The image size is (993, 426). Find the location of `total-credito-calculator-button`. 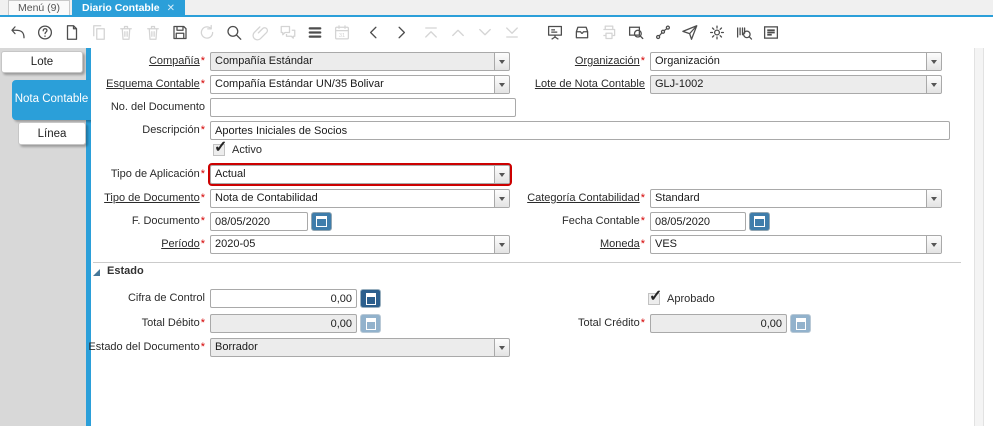

total-credito-calculator-button is located at coordinates (800, 323).